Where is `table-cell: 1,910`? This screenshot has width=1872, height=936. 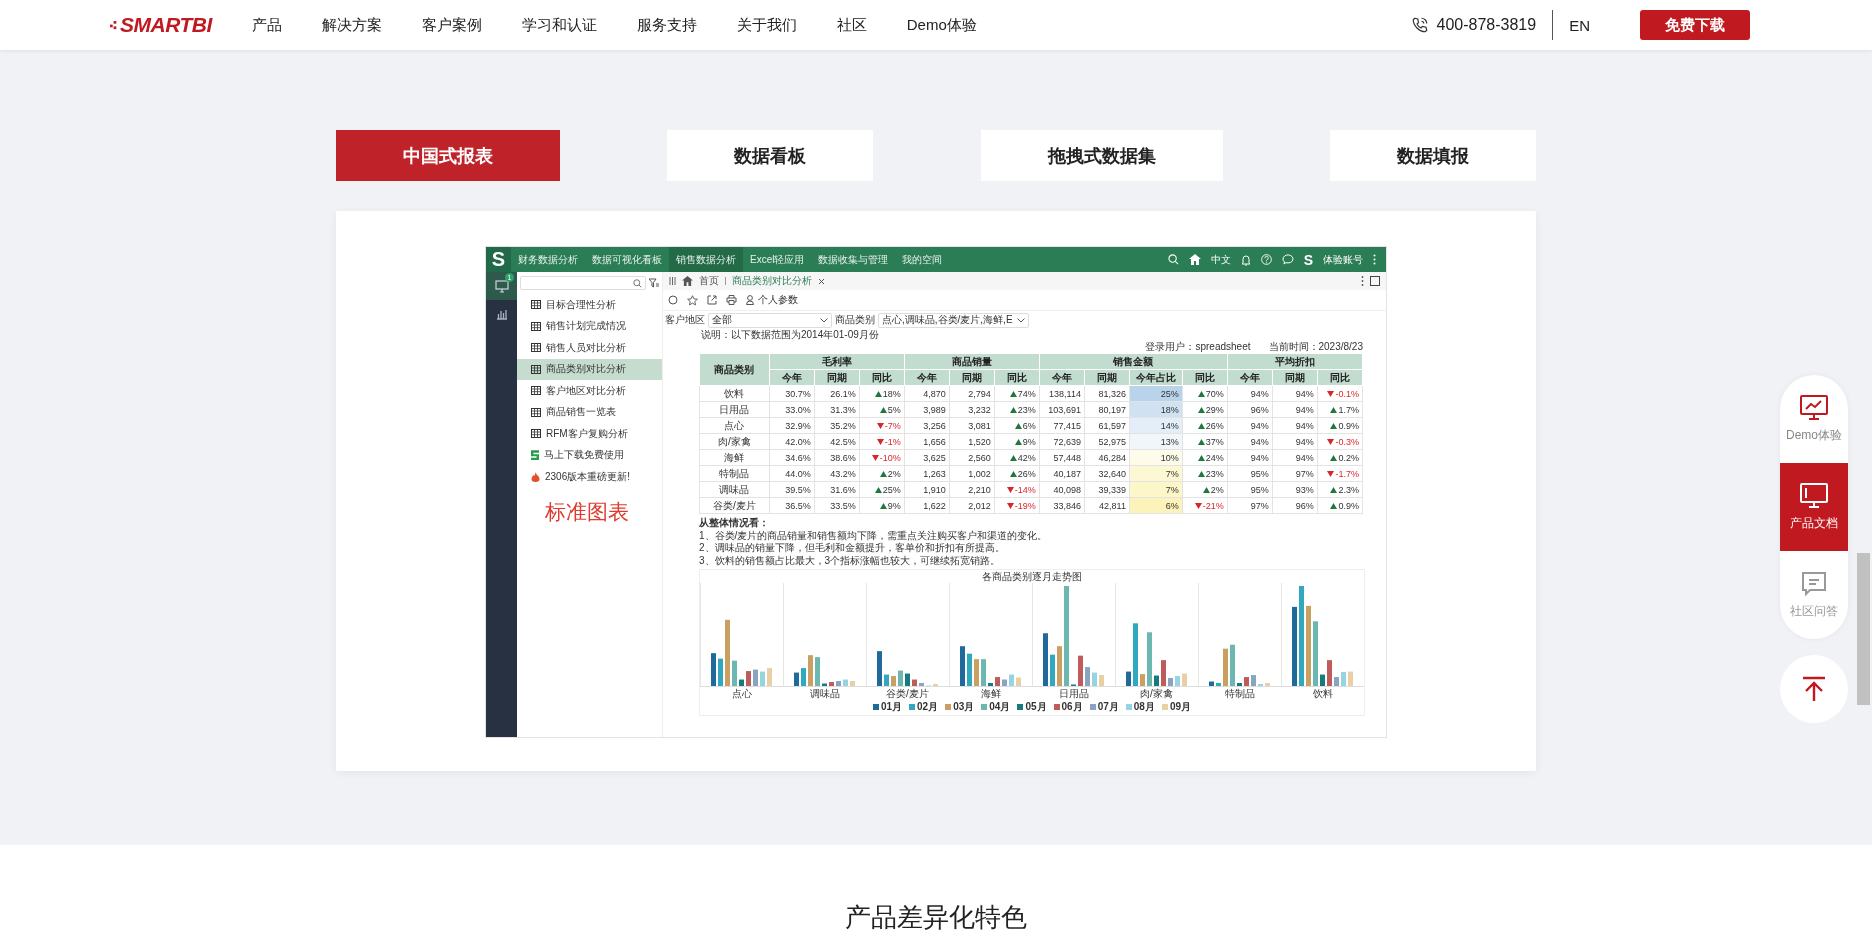 table-cell: 1,910 is located at coordinates (927, 489).